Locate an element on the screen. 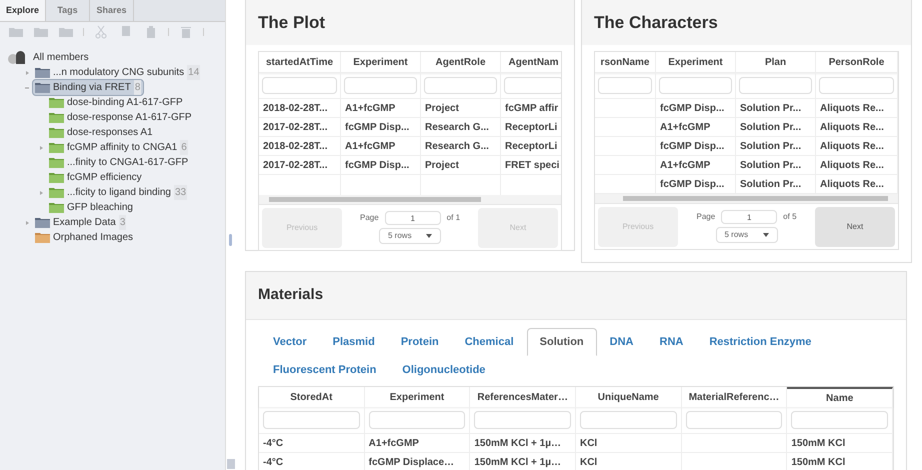 The image size is (922, 470). tree-item: ...ficity to ligand binding 33 is located at coordinates (118, 192).